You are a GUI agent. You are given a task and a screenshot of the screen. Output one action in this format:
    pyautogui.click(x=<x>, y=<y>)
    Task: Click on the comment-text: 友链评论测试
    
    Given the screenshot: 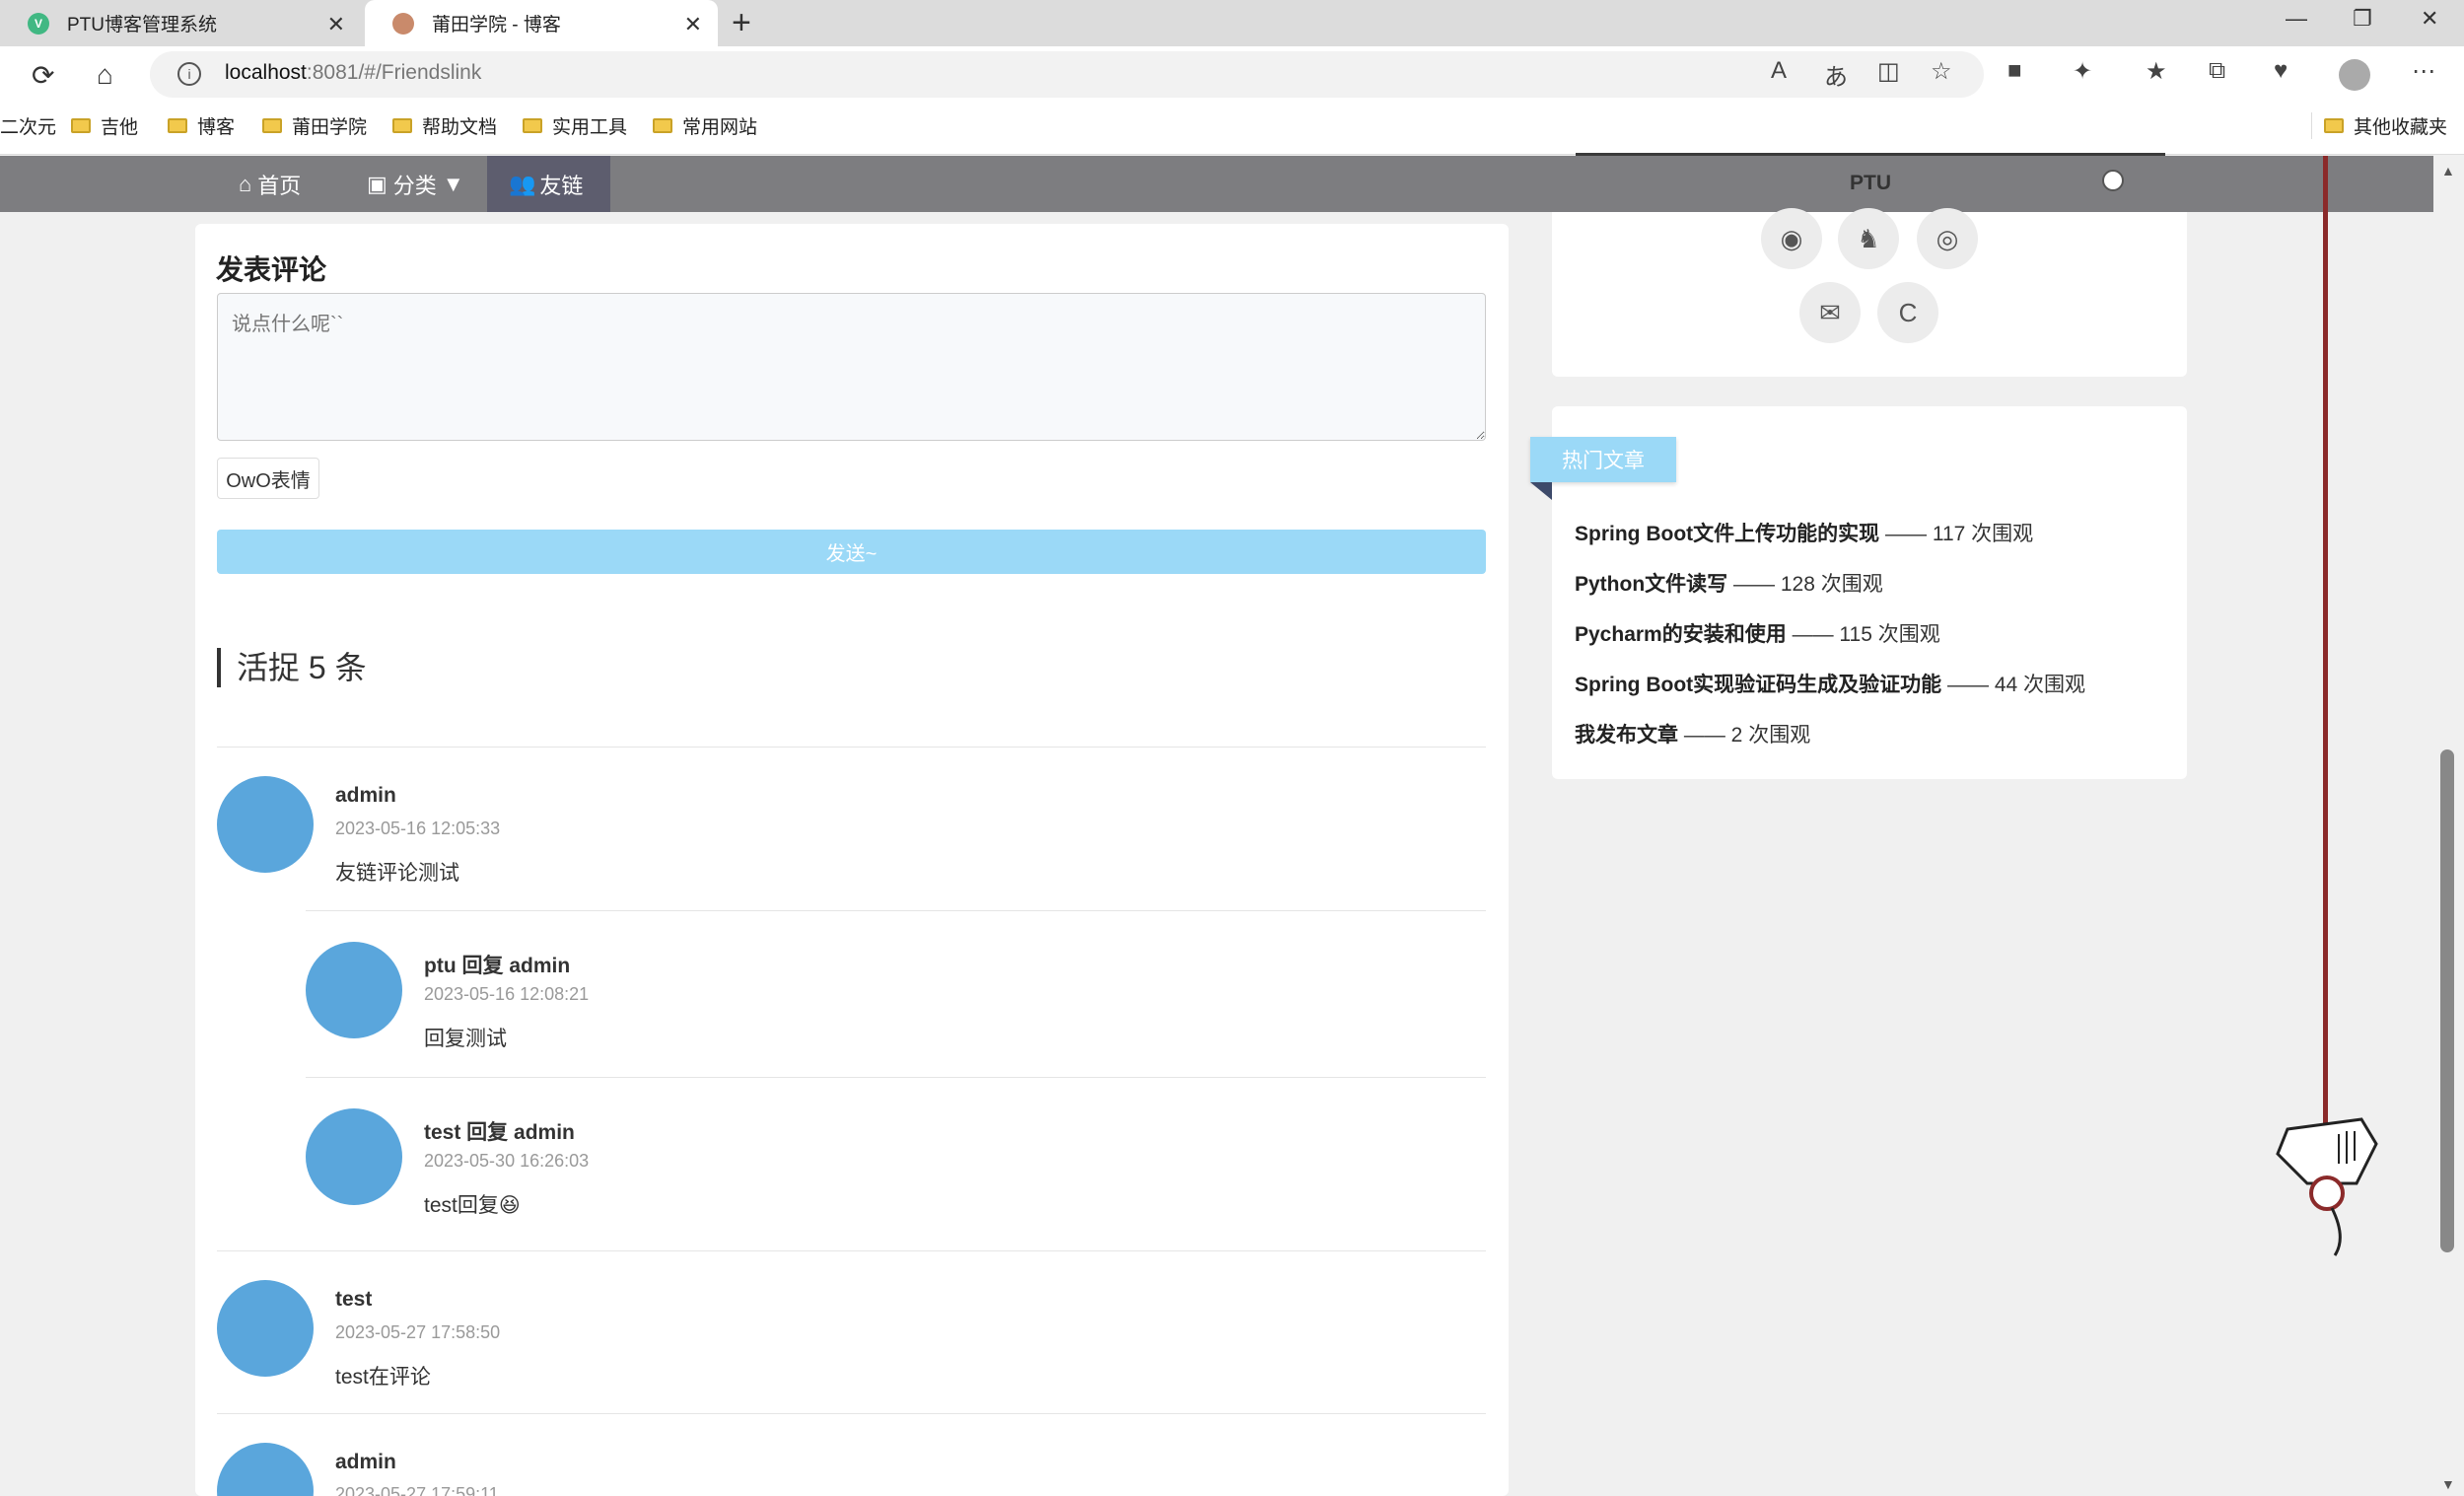 What is the action you would take?
    pyautogui.click(x=397, y=873)
    